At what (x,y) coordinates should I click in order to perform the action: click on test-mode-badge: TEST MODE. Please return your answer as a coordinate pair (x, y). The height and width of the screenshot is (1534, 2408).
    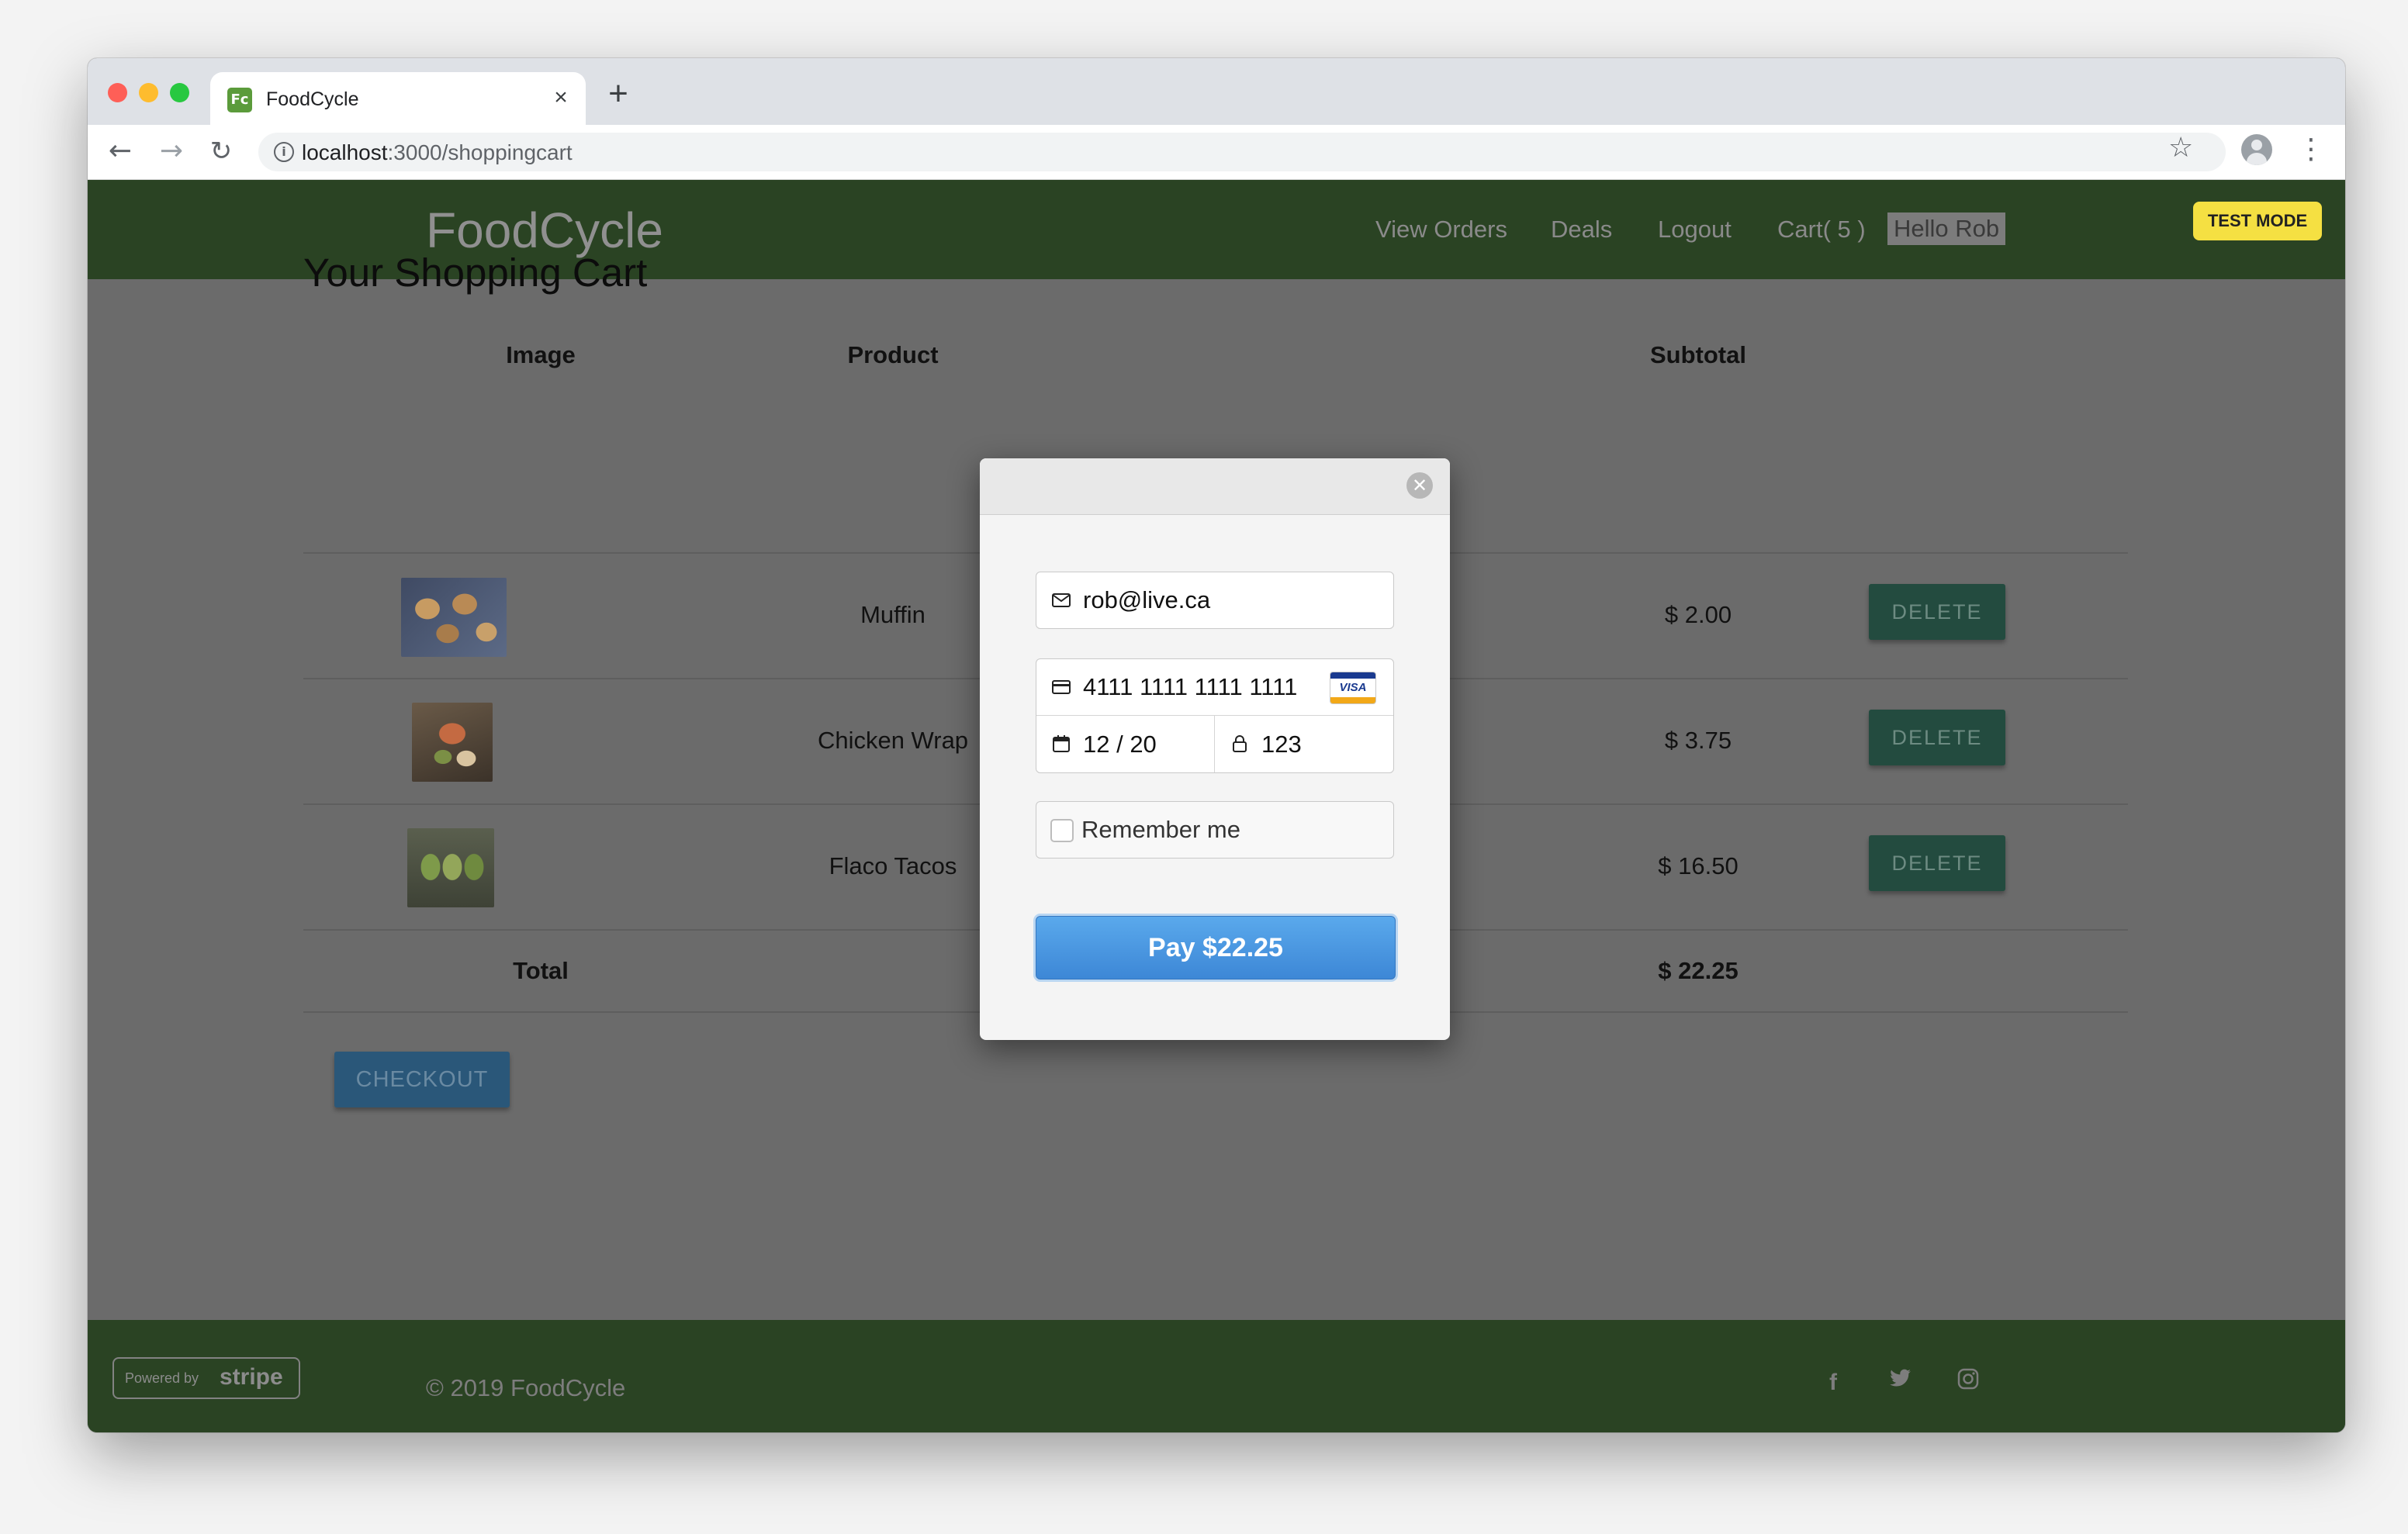
    Looking at the image, I should click on (2257, 221).